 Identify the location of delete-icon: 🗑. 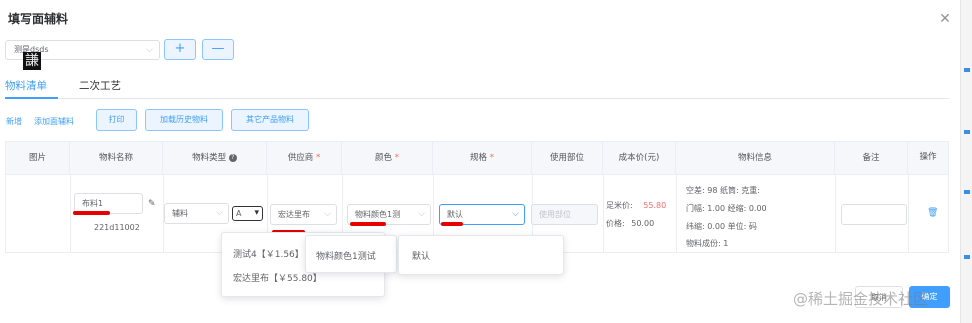
(932, 213).